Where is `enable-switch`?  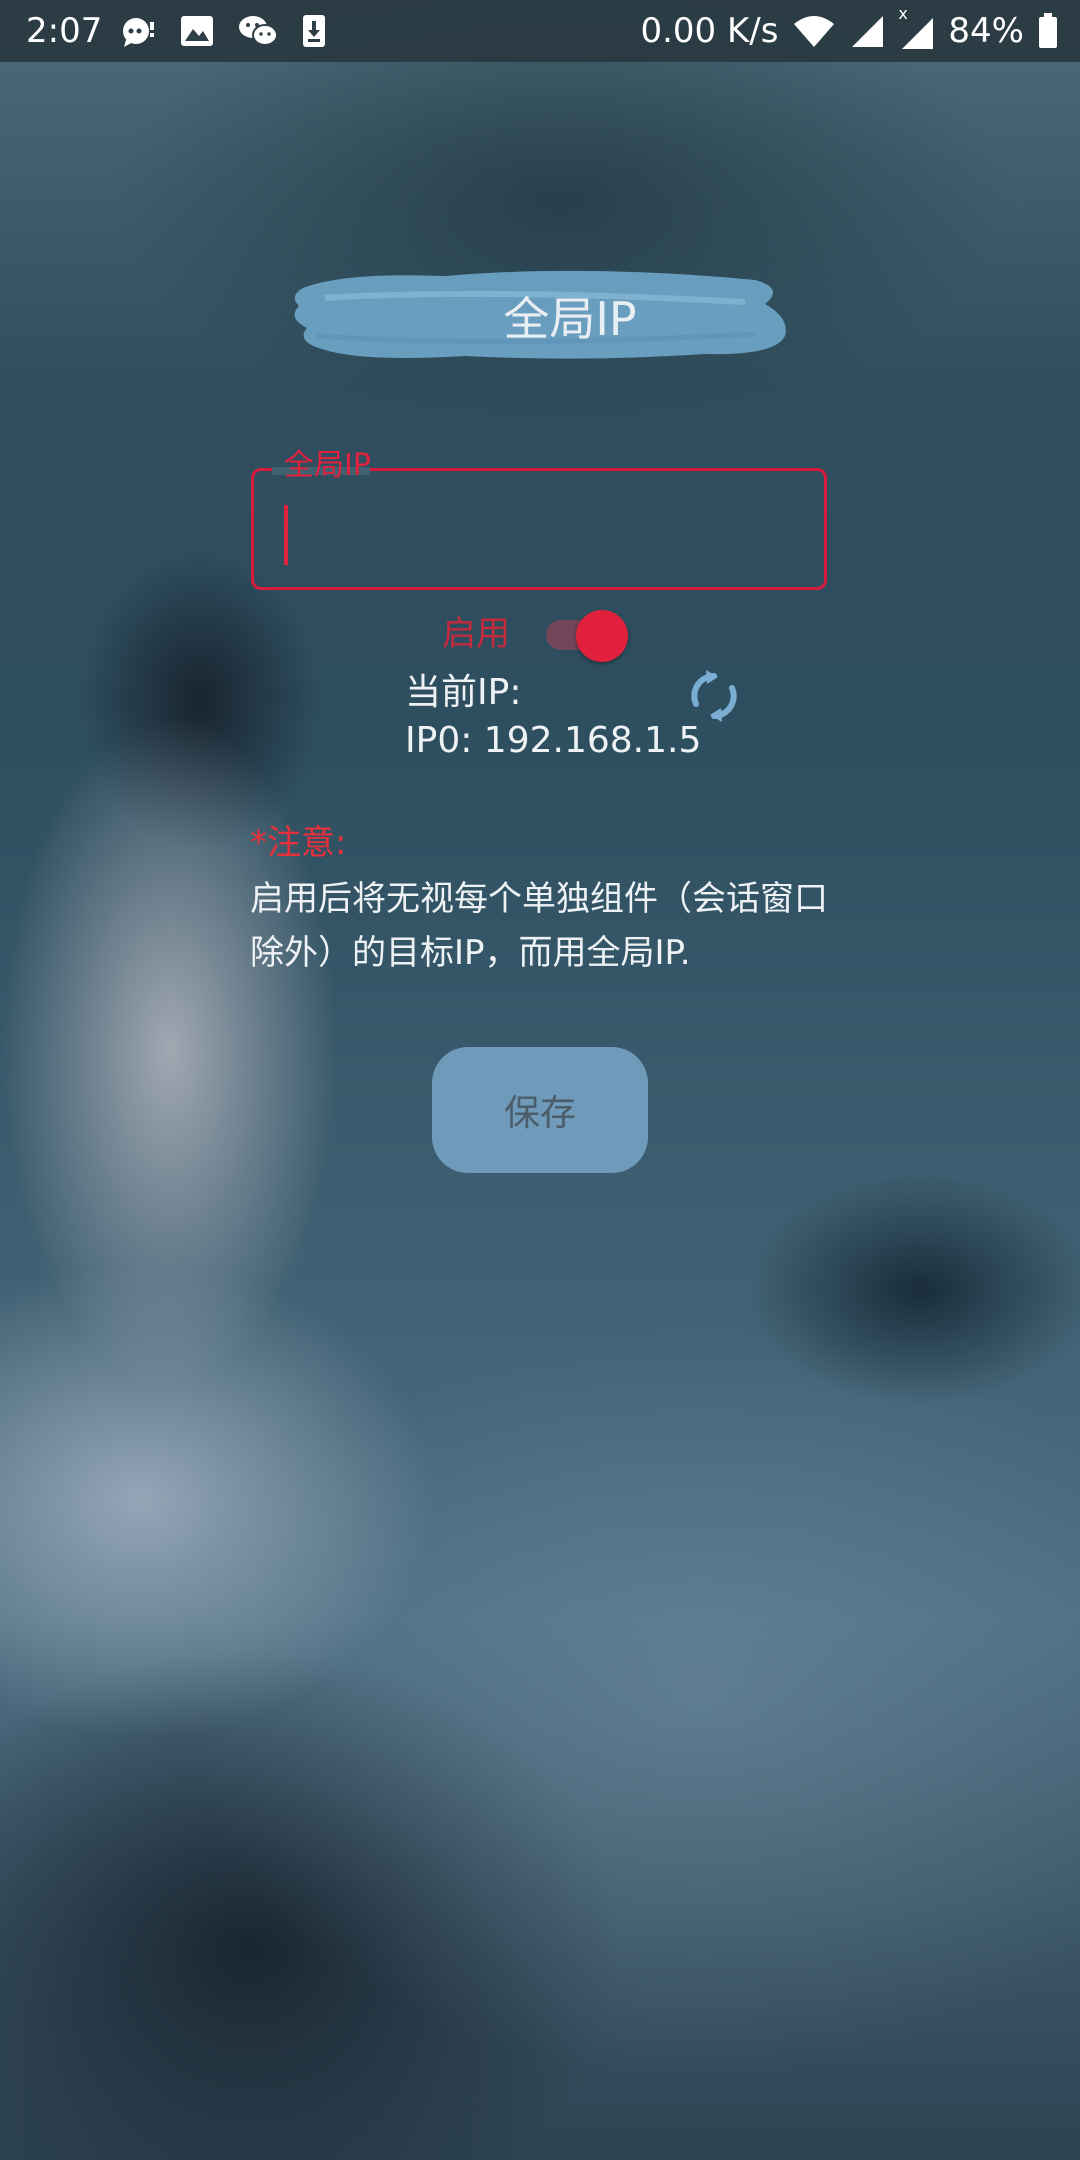 enable-switch is located at coordinates (588, 636).